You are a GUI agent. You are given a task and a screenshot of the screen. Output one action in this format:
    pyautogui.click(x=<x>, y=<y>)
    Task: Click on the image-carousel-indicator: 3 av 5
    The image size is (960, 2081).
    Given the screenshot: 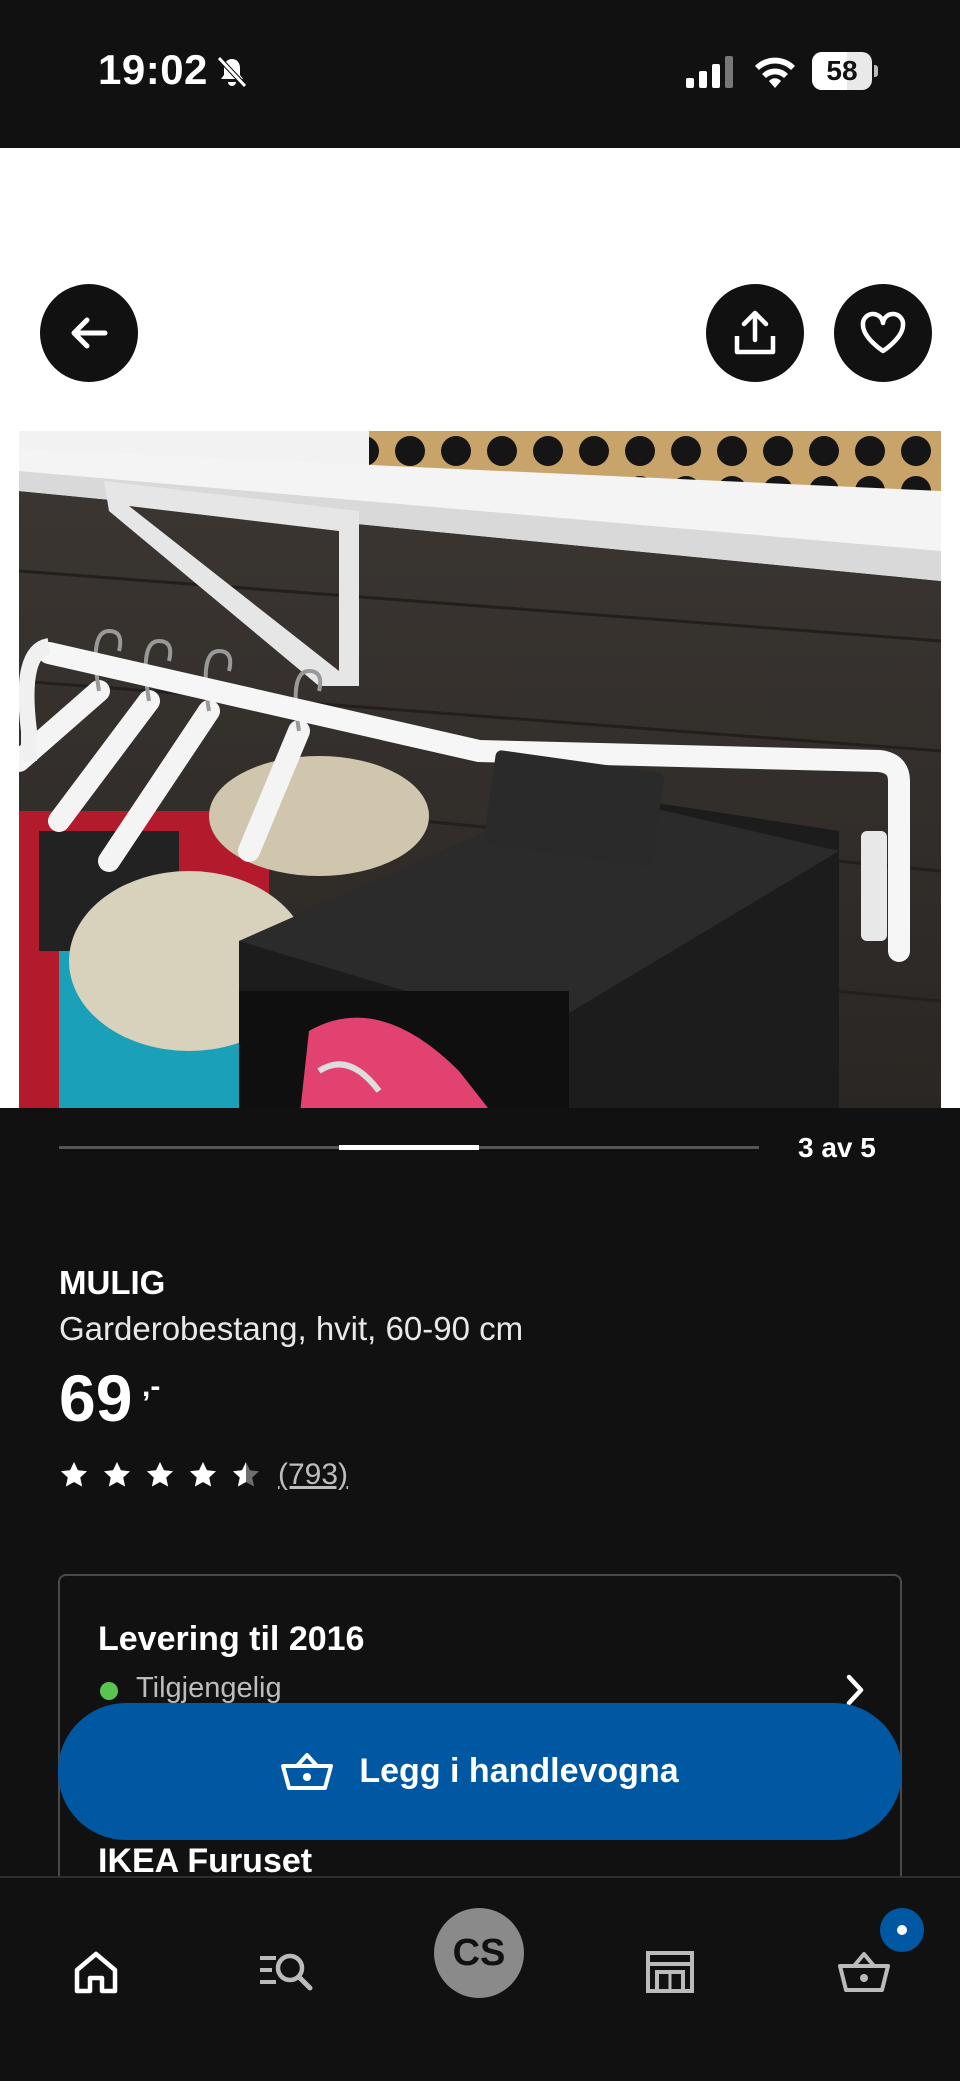 What is the action you would take?
    pyautogui.click(x=480, y=1148)
    